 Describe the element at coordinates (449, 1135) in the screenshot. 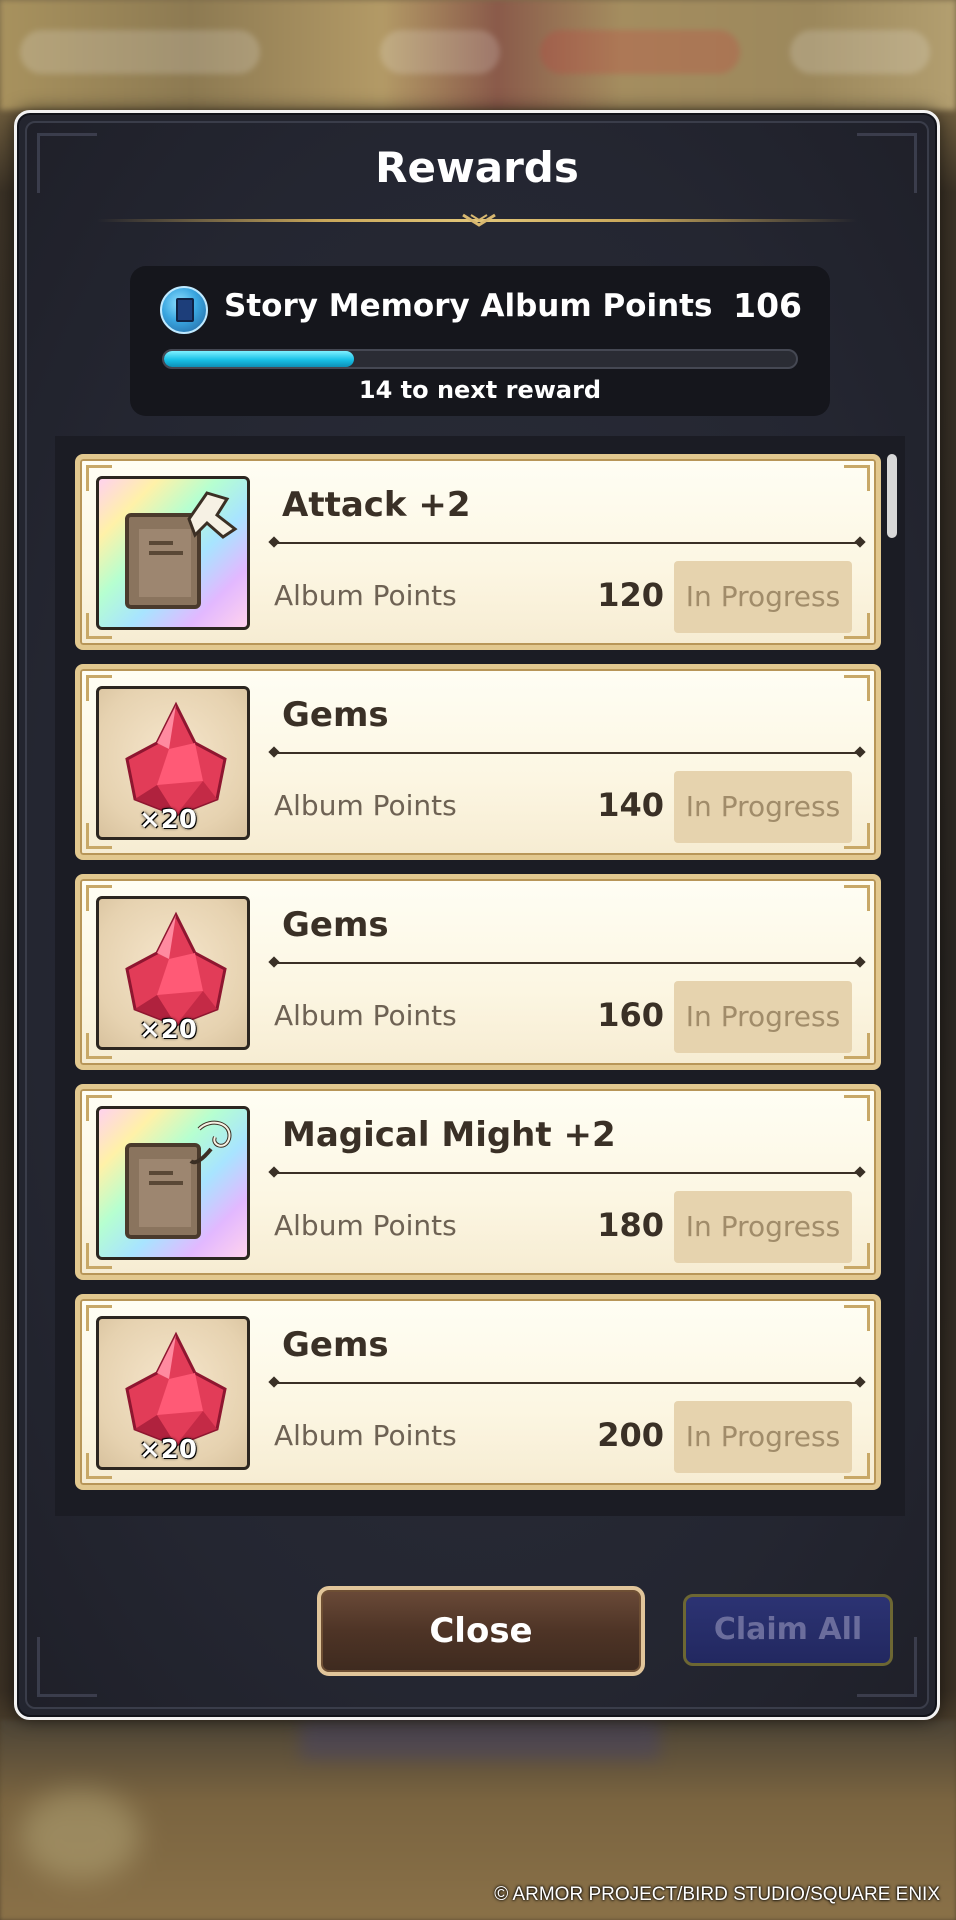

I see `reward-title: Magical Might +2` at that location.